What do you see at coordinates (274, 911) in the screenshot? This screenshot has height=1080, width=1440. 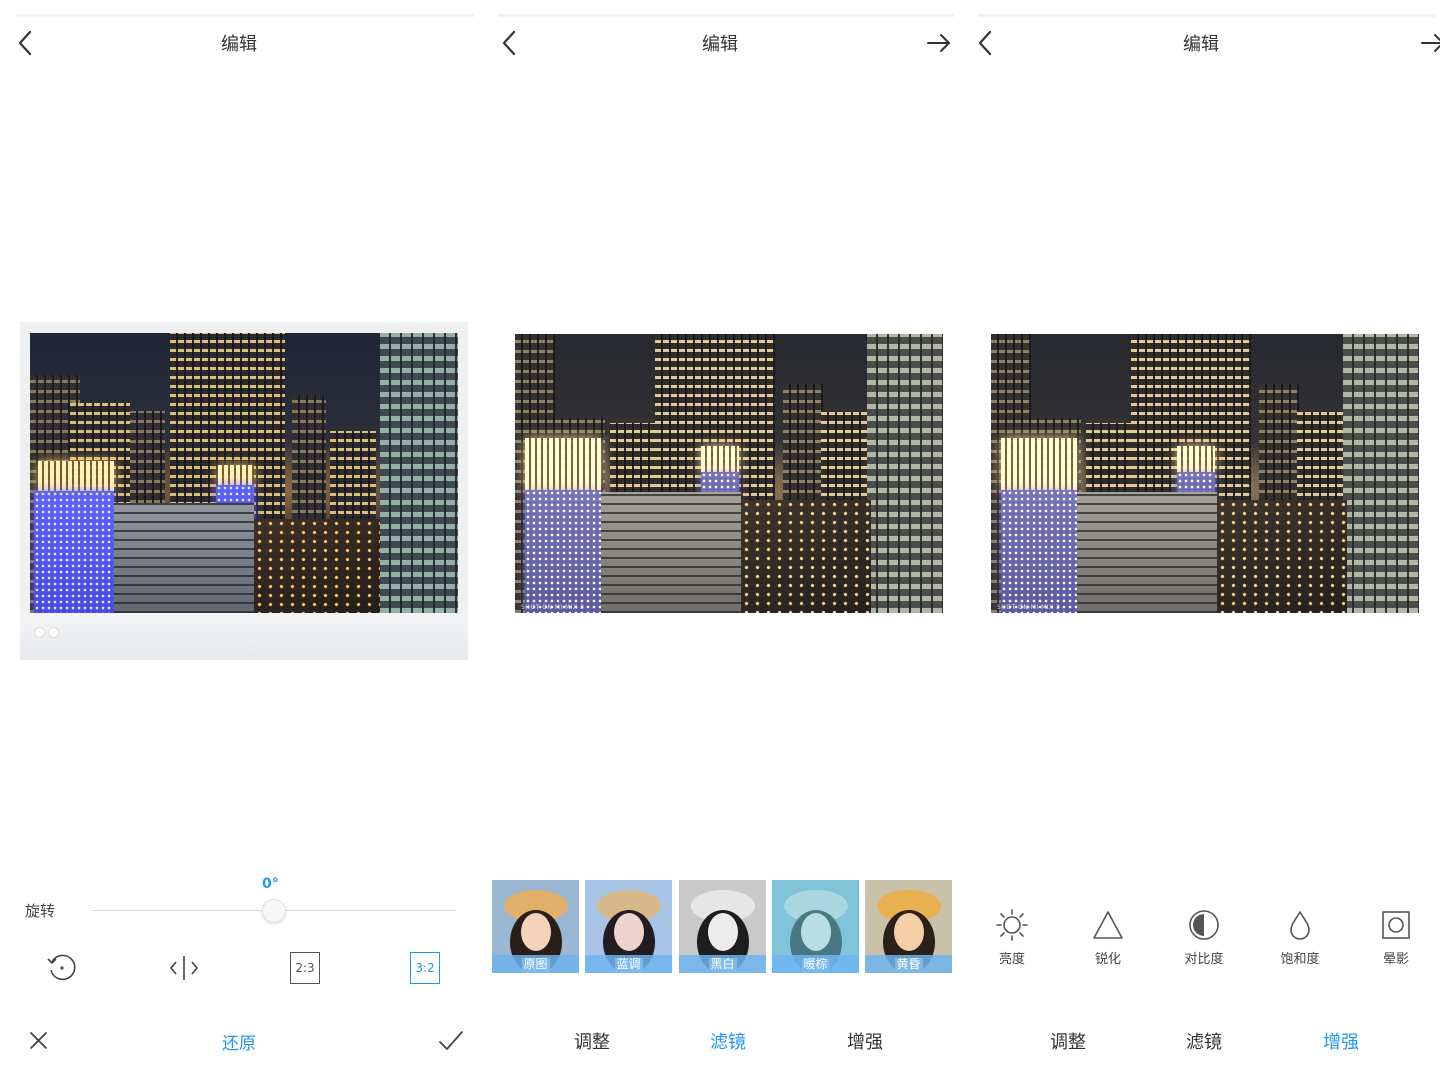 I see `rotate-slider-thumb` at bounding box center [274, 911].